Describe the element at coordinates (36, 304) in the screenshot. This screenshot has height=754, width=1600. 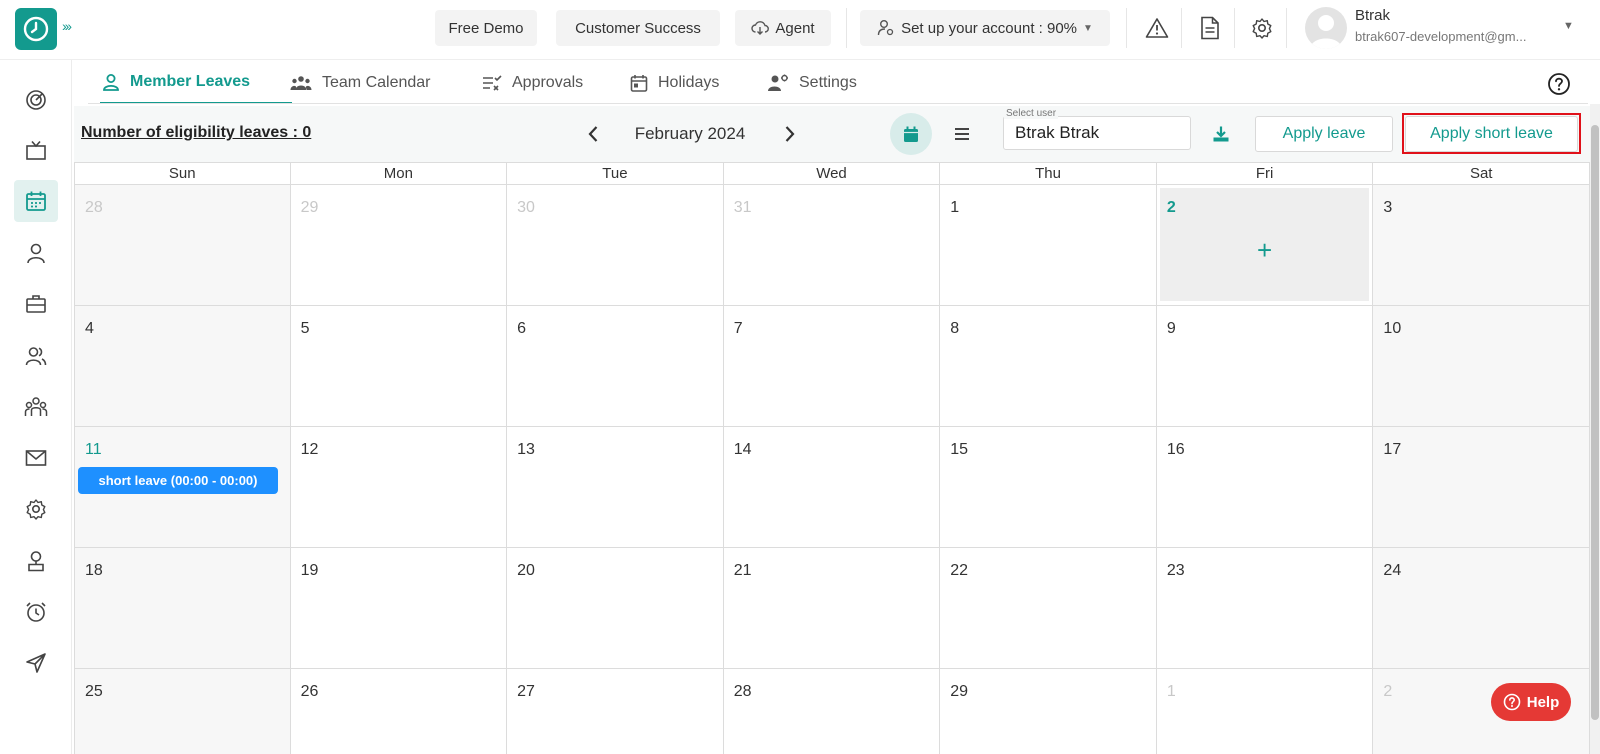
I see `sidebar-item-assets` at that location.